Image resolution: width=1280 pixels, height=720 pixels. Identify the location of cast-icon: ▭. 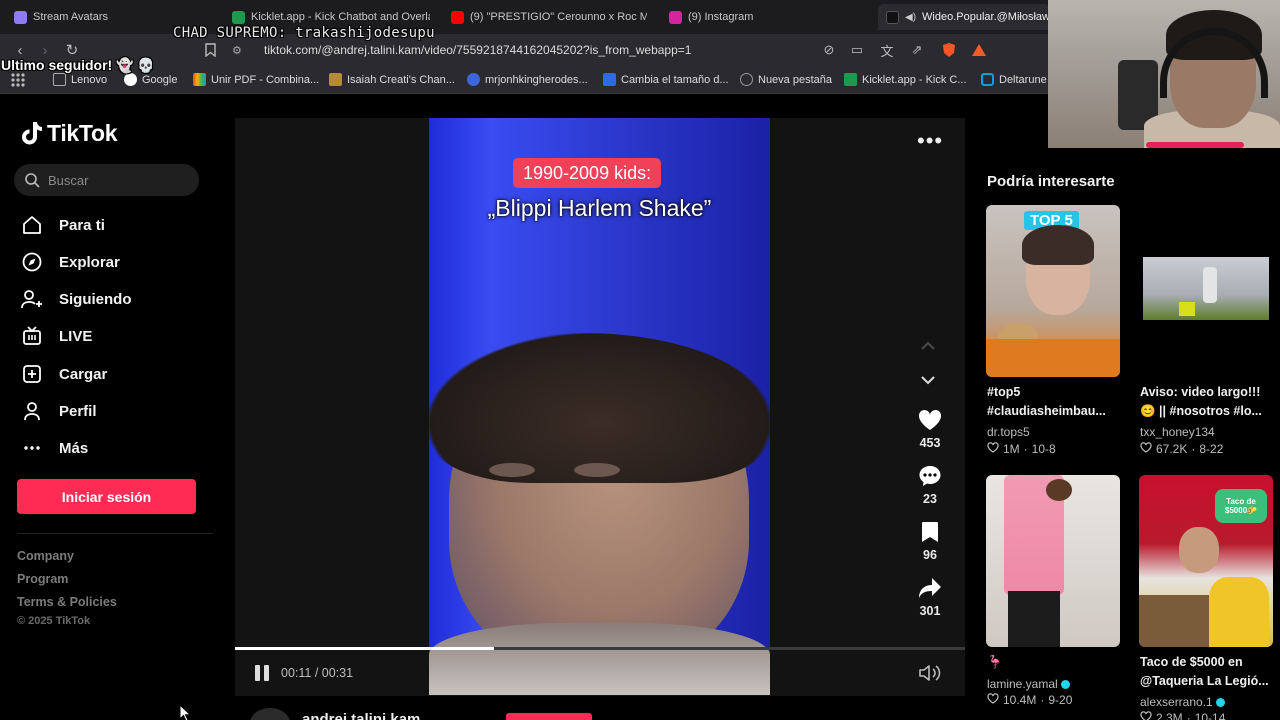
(857, 50).